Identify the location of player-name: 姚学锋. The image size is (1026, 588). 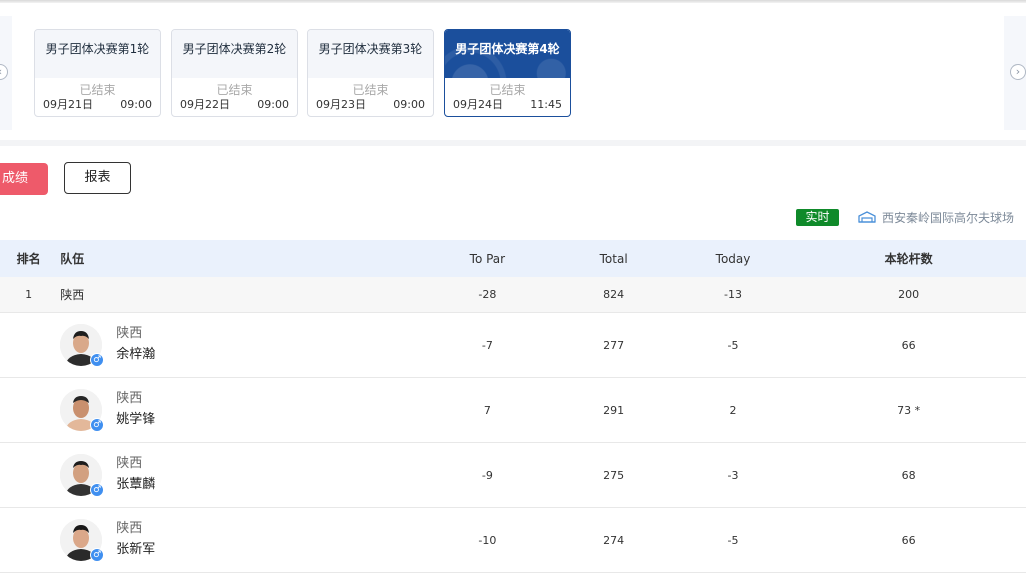
(135, 420).